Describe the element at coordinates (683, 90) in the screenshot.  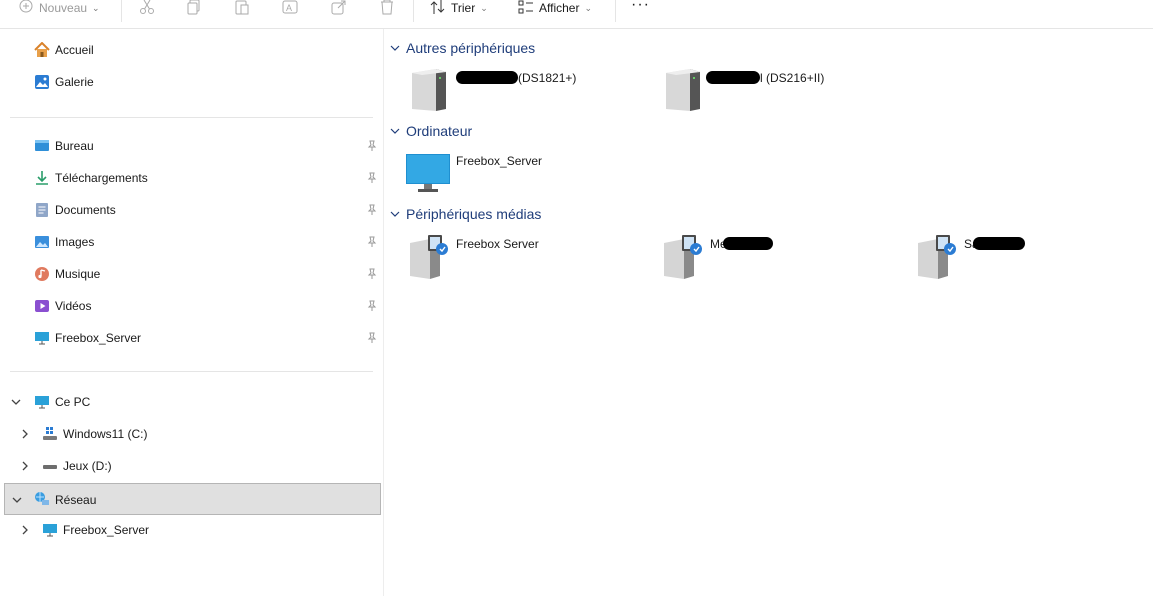
I see `nas-icon` at that location.